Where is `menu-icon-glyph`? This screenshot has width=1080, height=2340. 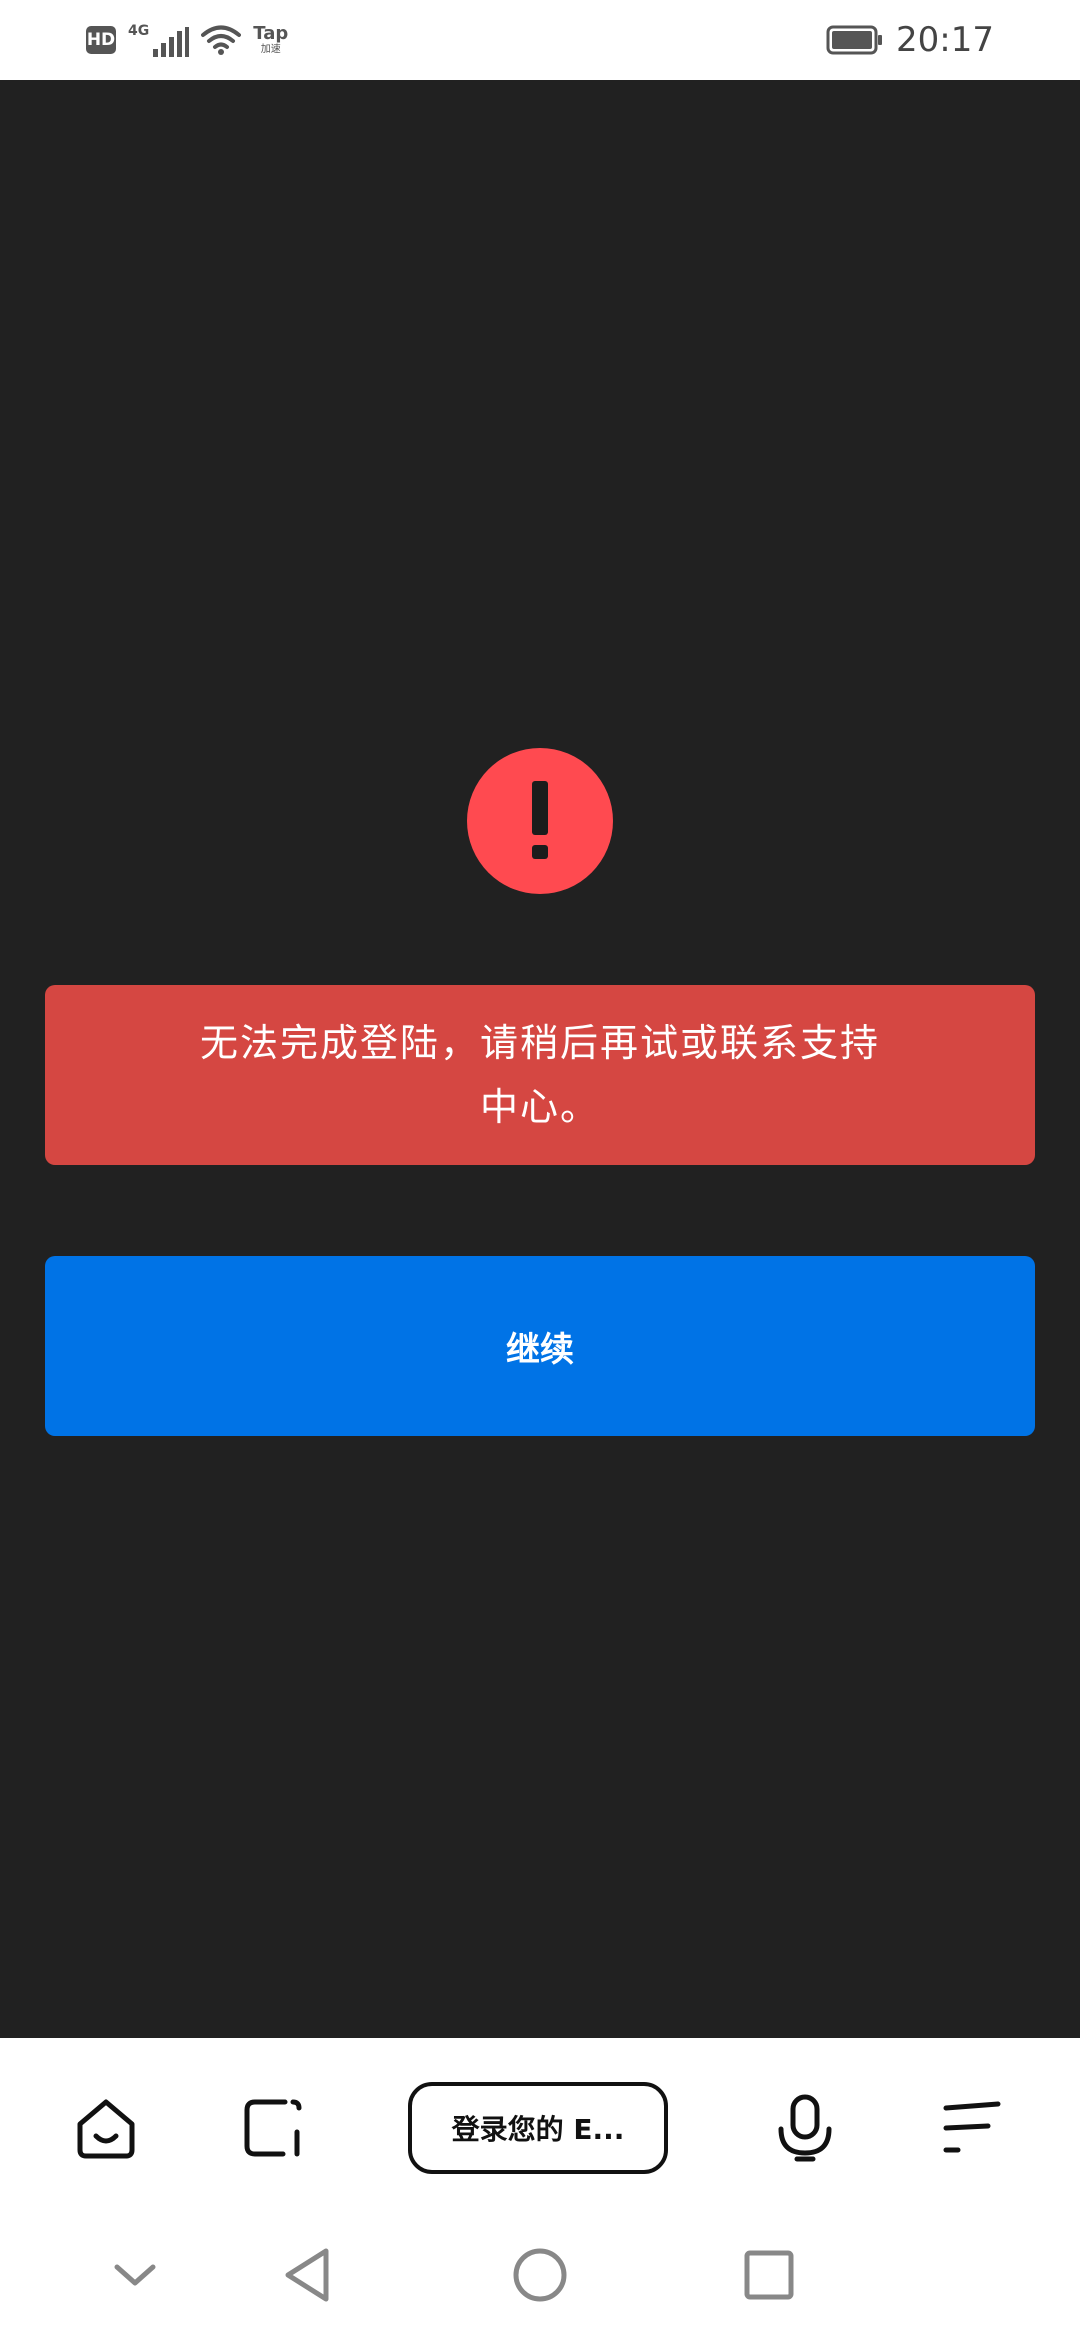
menu-icon-glyph is located at coordinates (972, 2127).